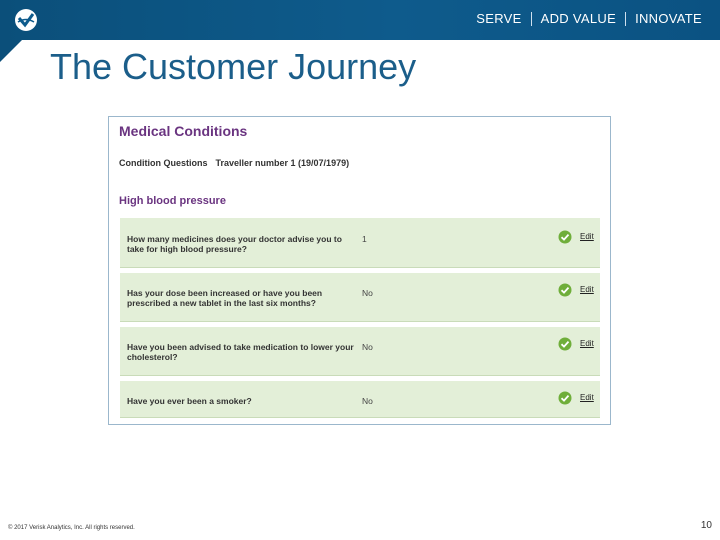  What do you see at coordinates (172, 201) in the screenshot?
I see `section-title: High blood pressure` at bounding box center [172, 201].